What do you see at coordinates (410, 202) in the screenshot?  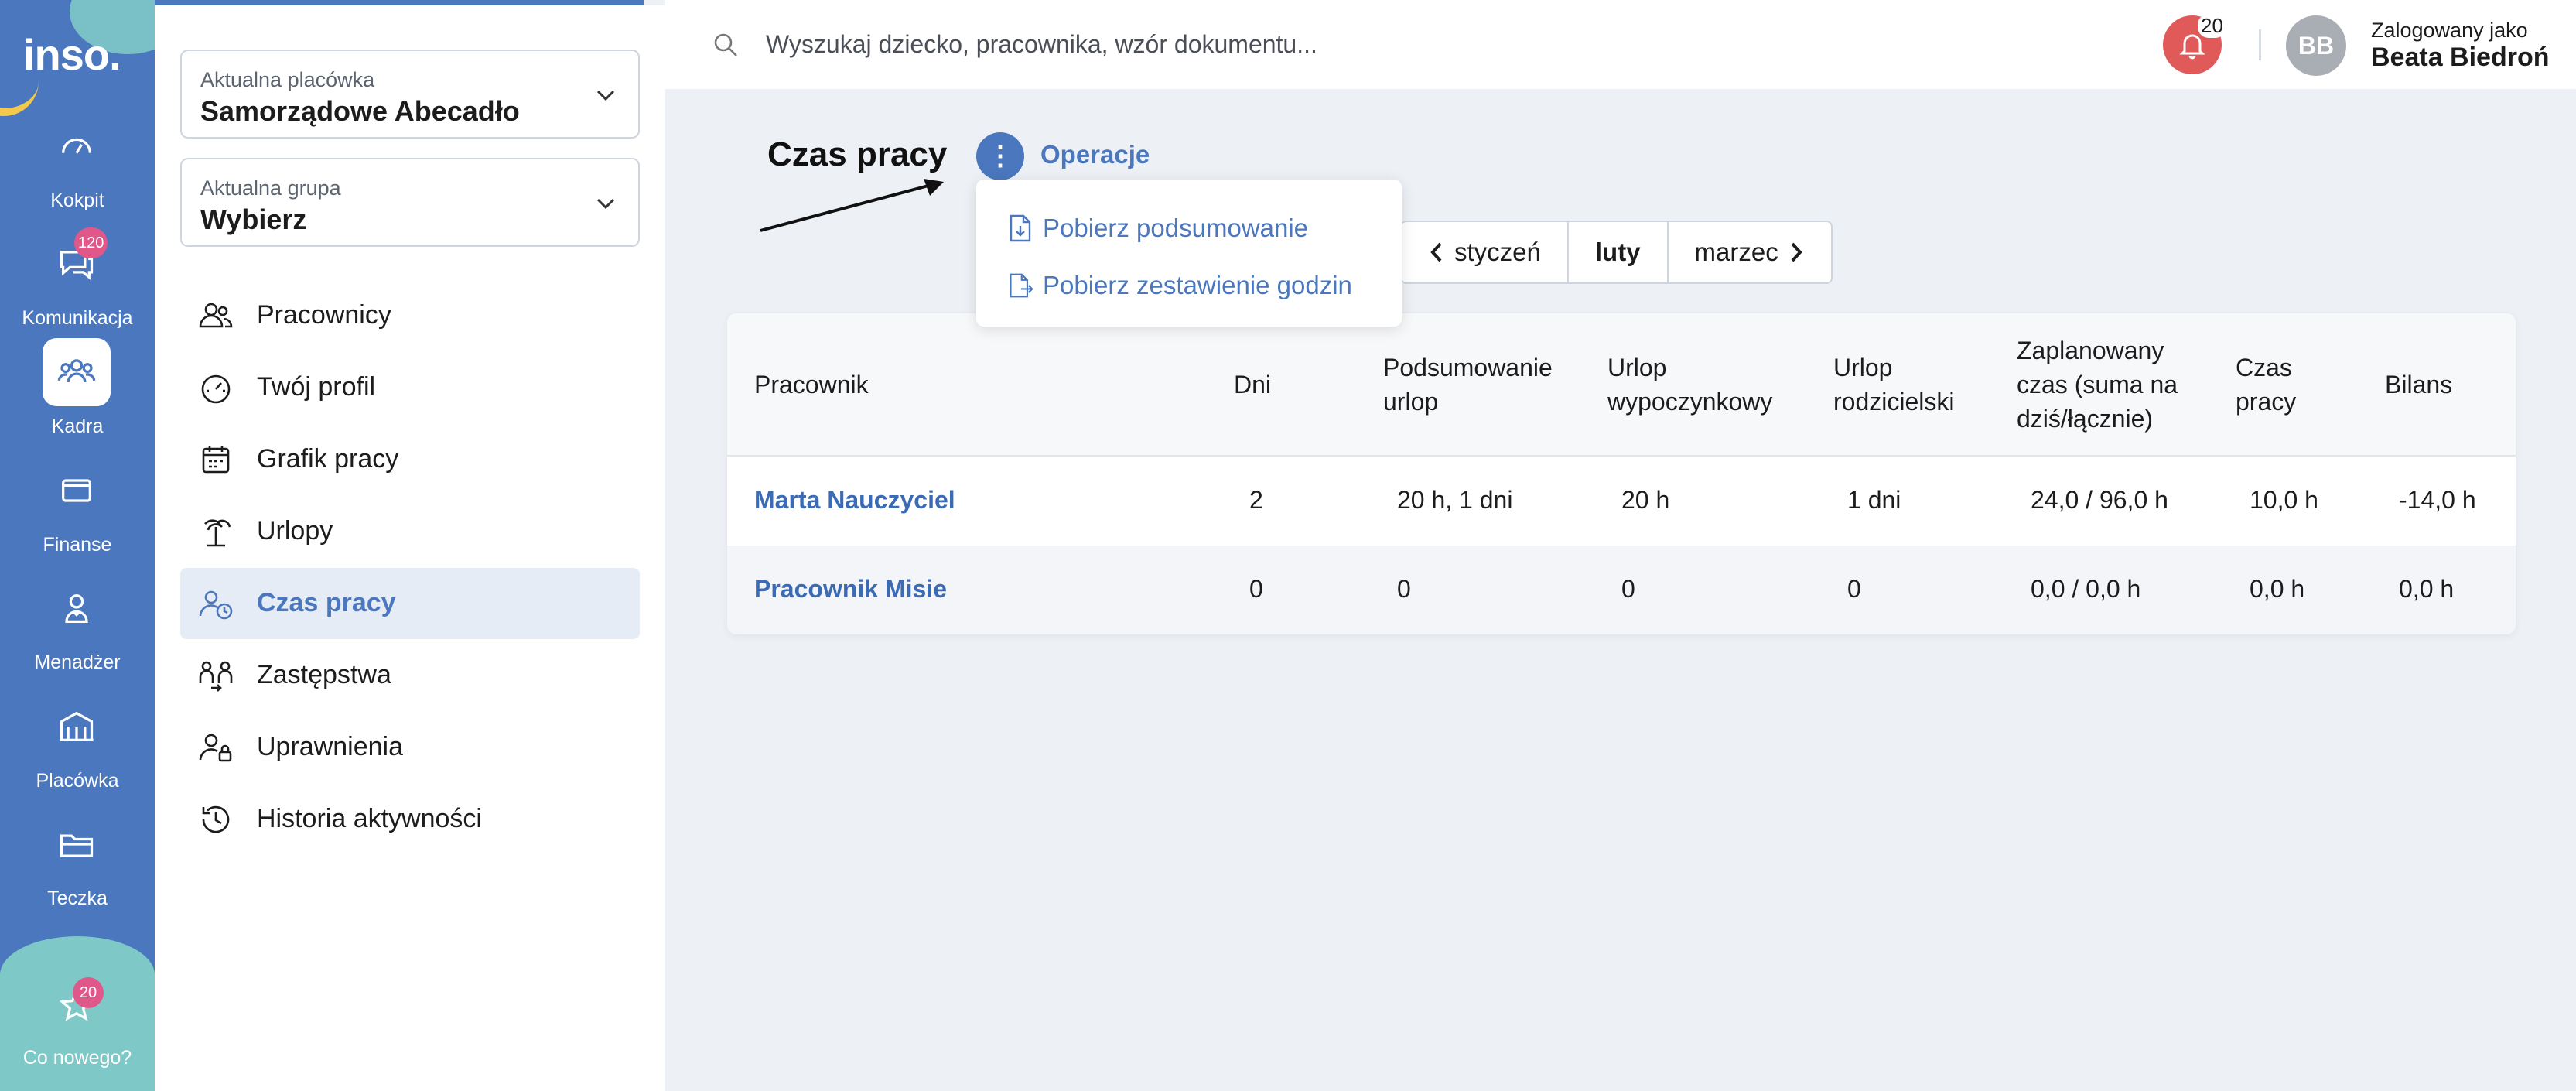 I see `group-select: Aktualna grupa Wybierz` at bounding box center [410, 202].